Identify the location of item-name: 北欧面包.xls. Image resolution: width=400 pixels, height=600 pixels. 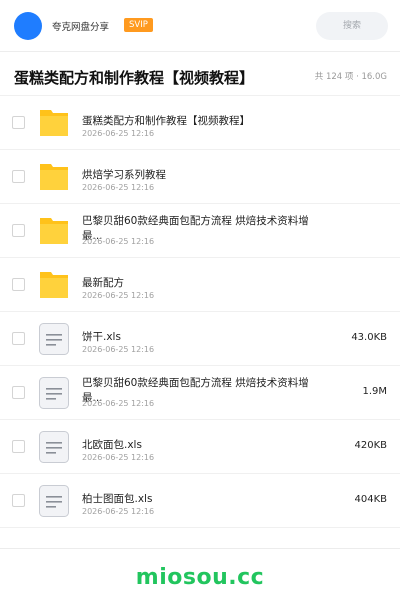
(112, 445).